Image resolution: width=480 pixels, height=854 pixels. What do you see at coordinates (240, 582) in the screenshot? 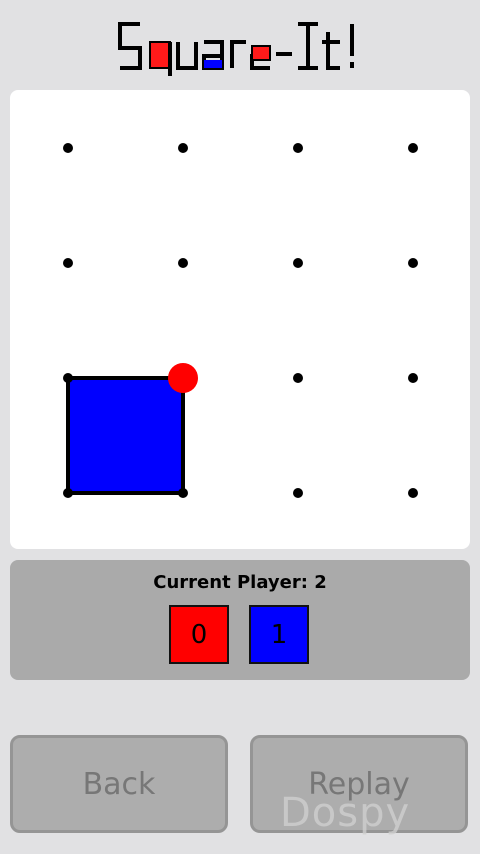
I see `current-player-label: Current Player: 2` at bounding box center [240, 582].